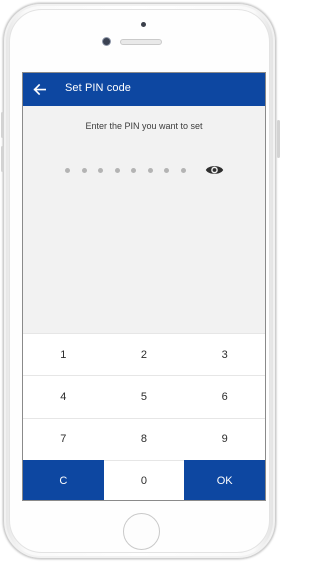 The width and height of the screenshot is (320, 564). What do you see at coordinates (63, 479) in the screenshot?
I see `clear-button: C` at bounding box center [63, 479].